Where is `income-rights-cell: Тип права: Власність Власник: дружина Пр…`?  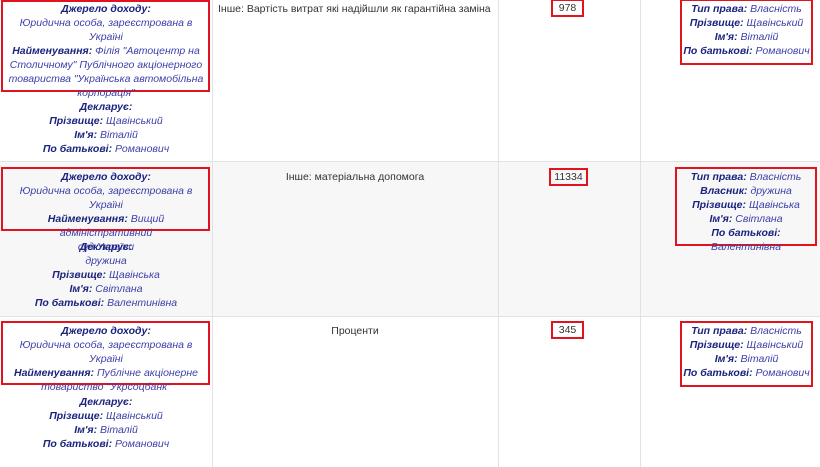 income-rights-cell: Тип права: Власність Власник: дружина Пр… is located at coordinates (730, 239).